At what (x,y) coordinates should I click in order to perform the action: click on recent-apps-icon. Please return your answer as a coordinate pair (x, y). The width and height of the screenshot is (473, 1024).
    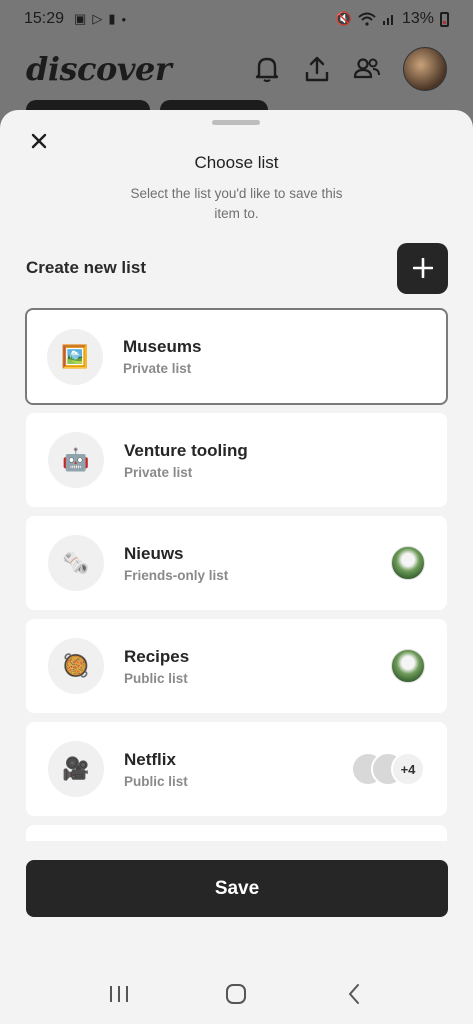
    Looking at the image, I should click on (118, 994).